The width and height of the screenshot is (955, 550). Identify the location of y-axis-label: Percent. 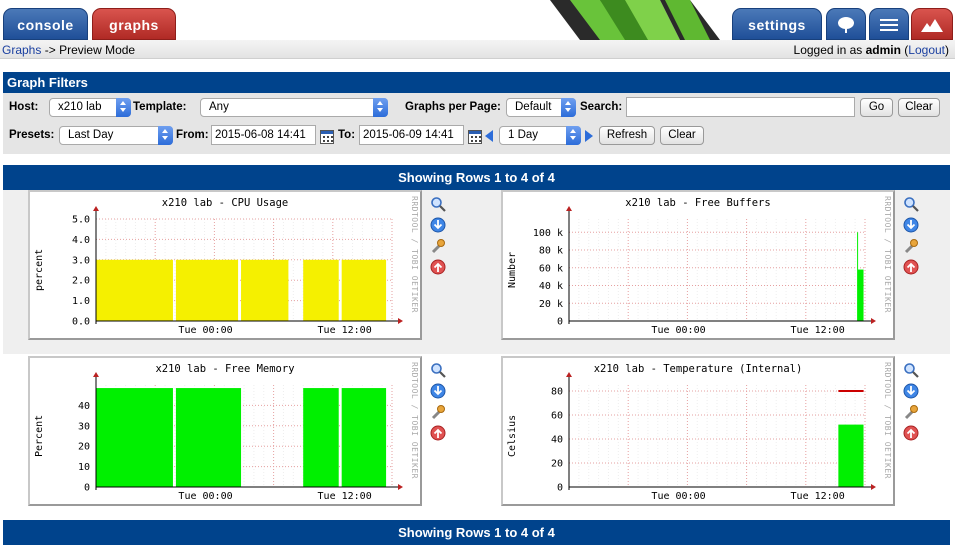
(39, 435).